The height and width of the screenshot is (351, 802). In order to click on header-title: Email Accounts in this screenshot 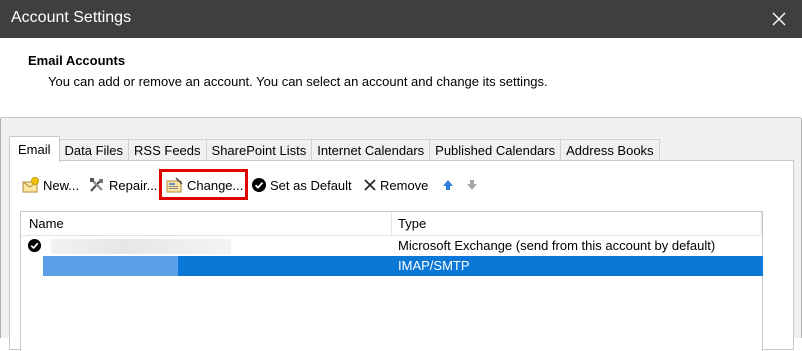, I will do `click(77, 60)`.